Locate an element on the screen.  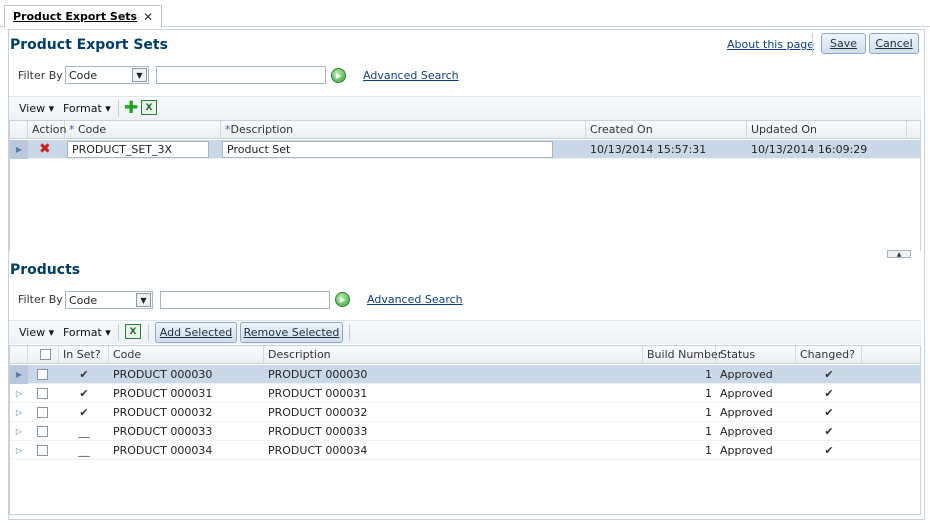
panel-splitter is located at coordinates (465, 254).